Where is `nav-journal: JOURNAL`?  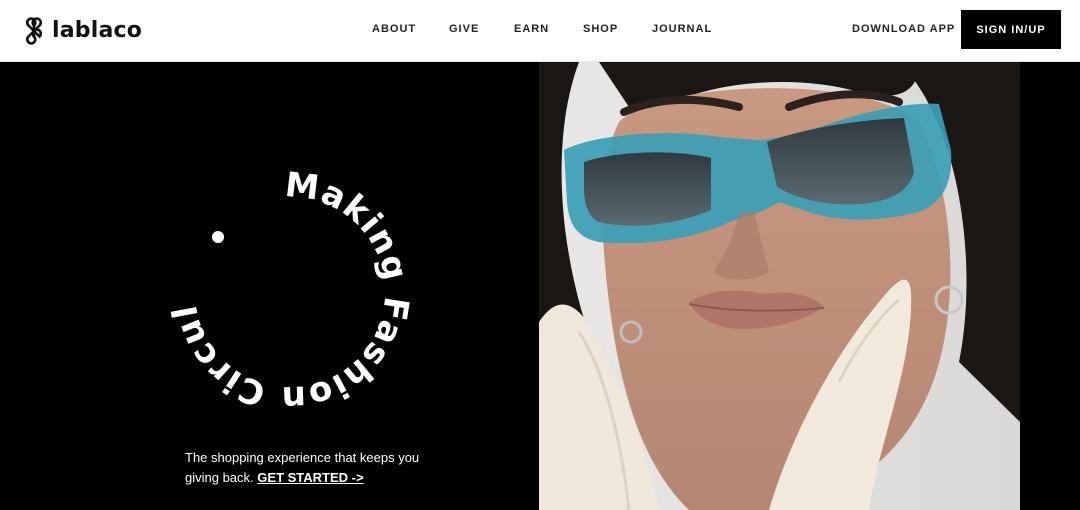
nav-journal: JOURNAL is located at coordinates (682, 29).